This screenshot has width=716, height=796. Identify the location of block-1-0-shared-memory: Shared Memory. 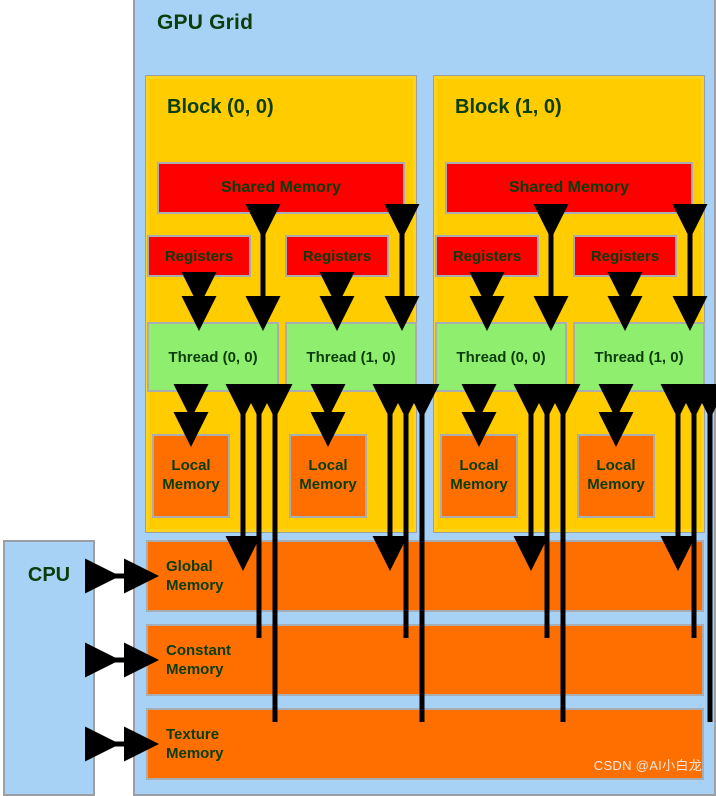
(569, 188).